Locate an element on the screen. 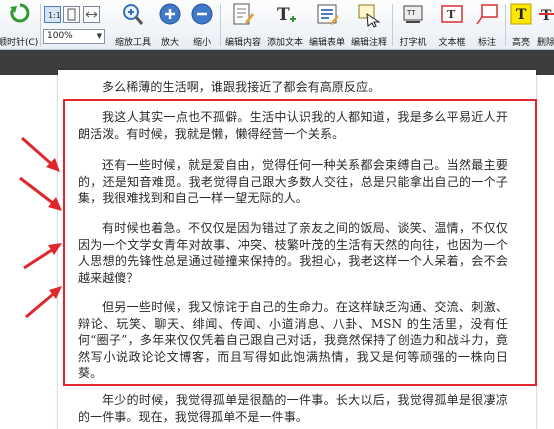 The height and width of the screenshot is (429, 554). edit-form-icon is located at coordinates (328, 14).